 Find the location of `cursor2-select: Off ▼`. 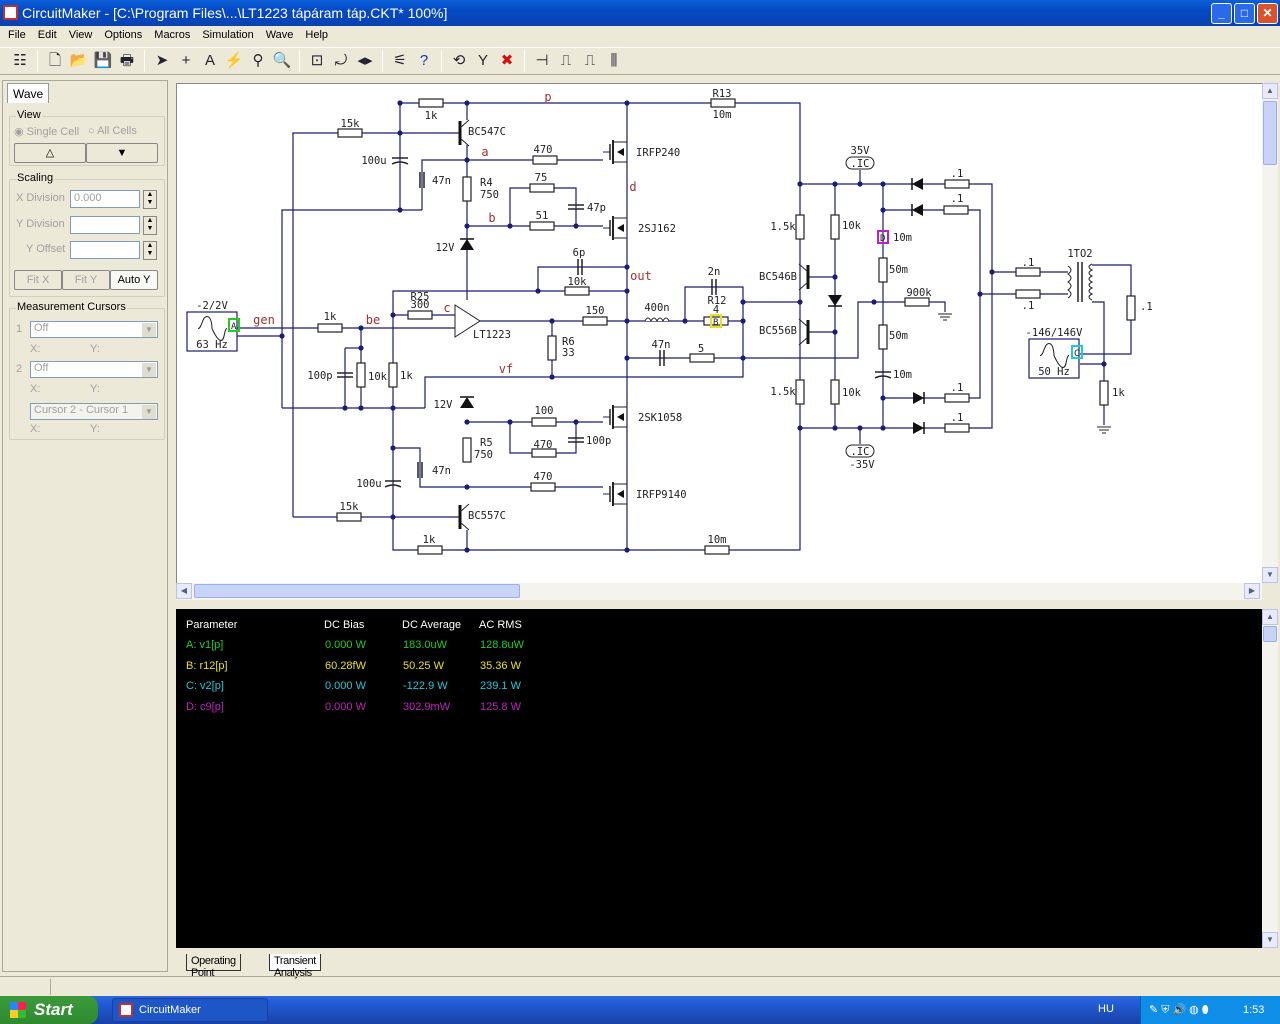

cursor2-select: Off ▼ is located at coordinates (94, 369).